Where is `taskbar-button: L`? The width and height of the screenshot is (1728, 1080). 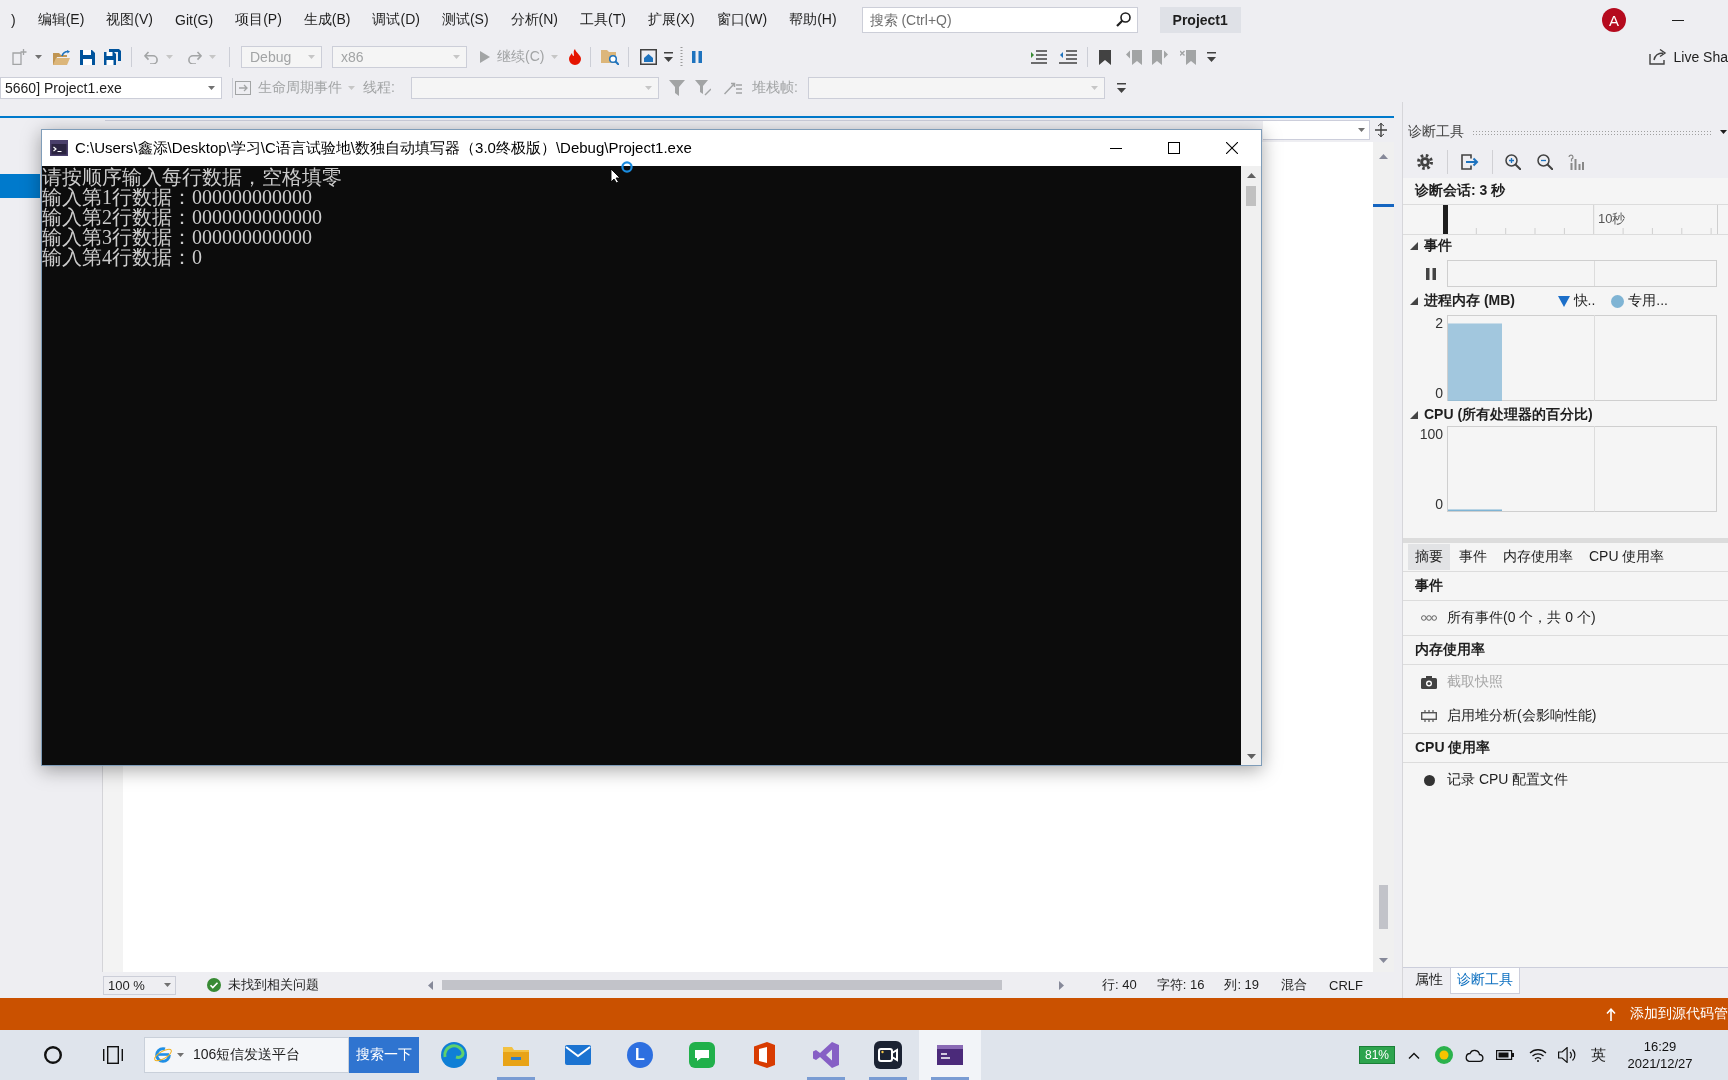 taskbar-button: L is located at coordinates (640, 1055).